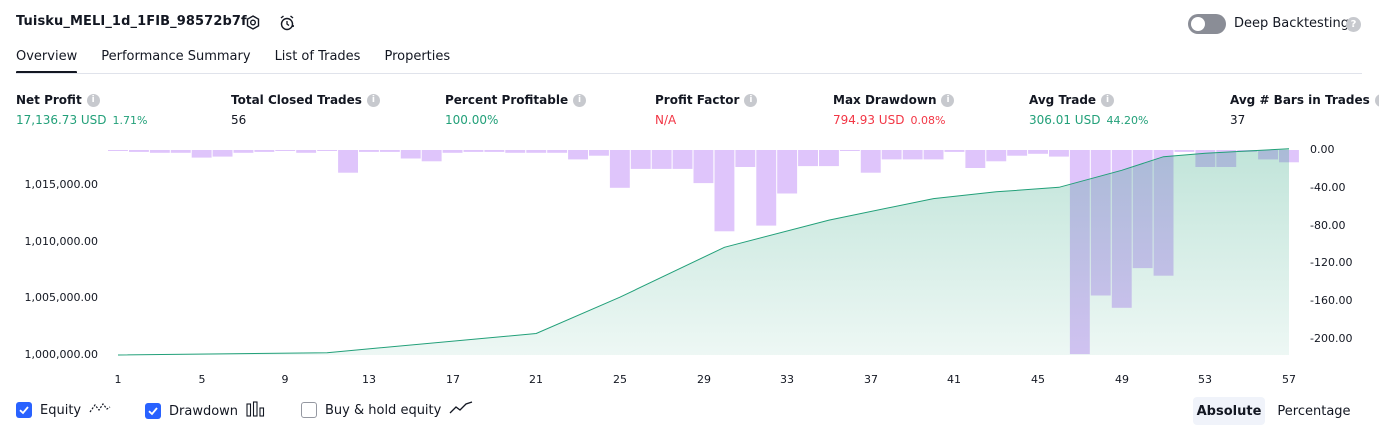  Describe the element at coordinates (1314, 411) in the screenshot. I see `percentage-button: Percentage` at that location.